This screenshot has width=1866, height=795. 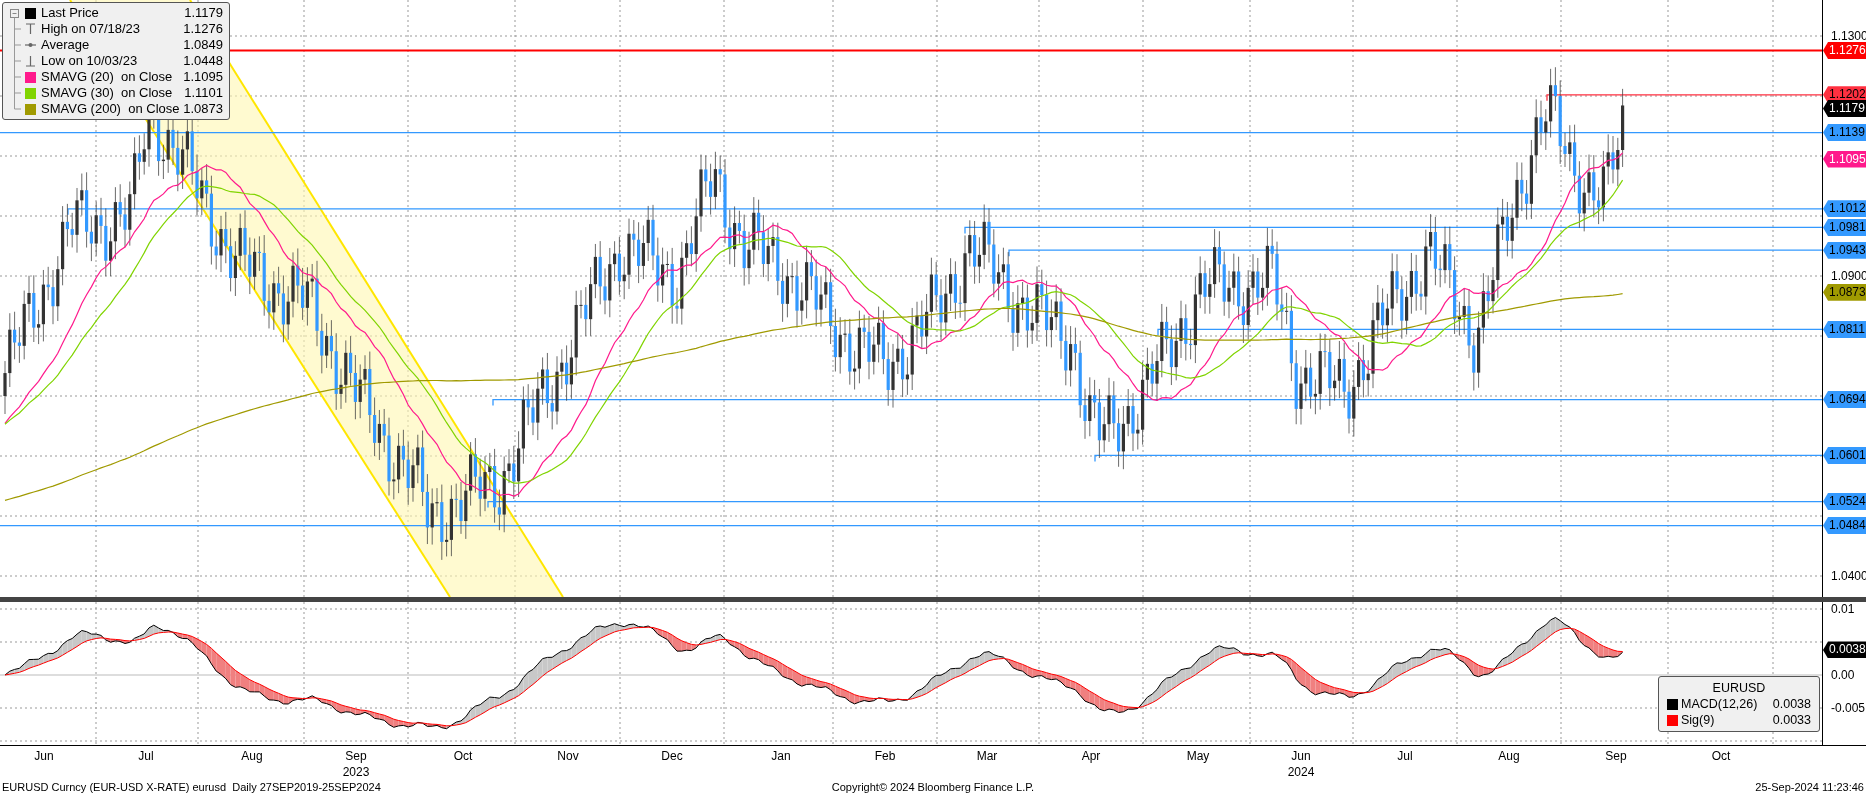 What do you see at coordinates (1698, 720) in the screenshot?
I see `legend-label: Sig(9)` at bounding box center [1698, 720].